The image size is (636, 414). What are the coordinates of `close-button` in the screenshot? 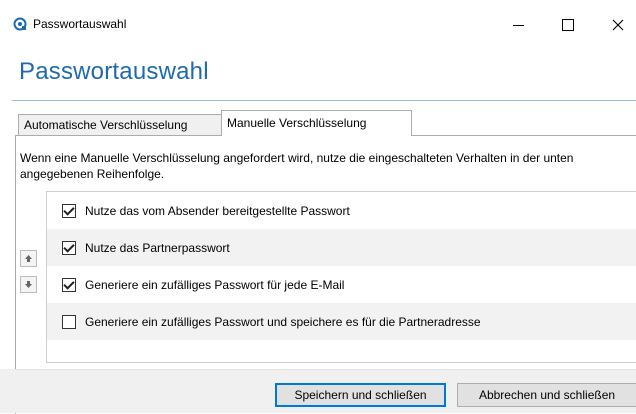 It's located at (615, 25).